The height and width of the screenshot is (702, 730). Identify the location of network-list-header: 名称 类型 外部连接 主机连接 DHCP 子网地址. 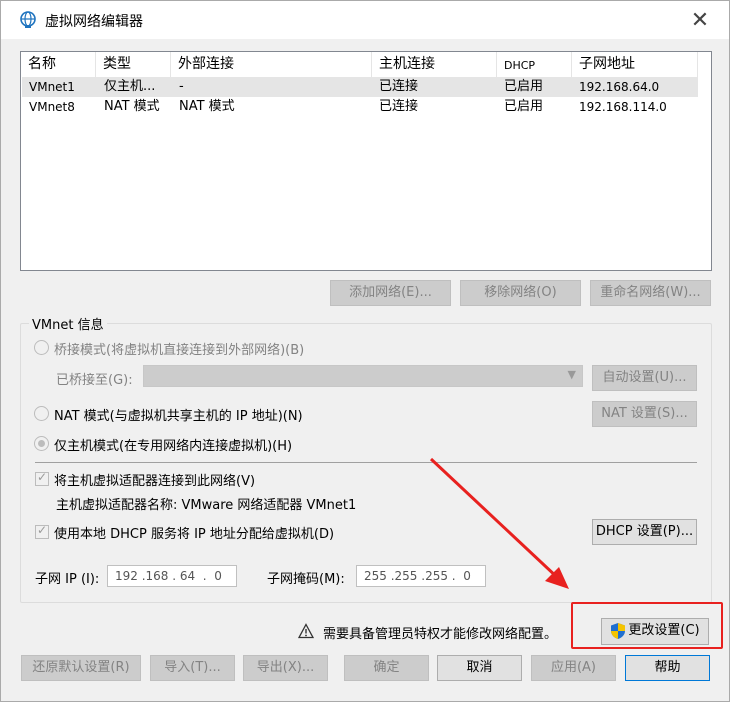
(366, 64).